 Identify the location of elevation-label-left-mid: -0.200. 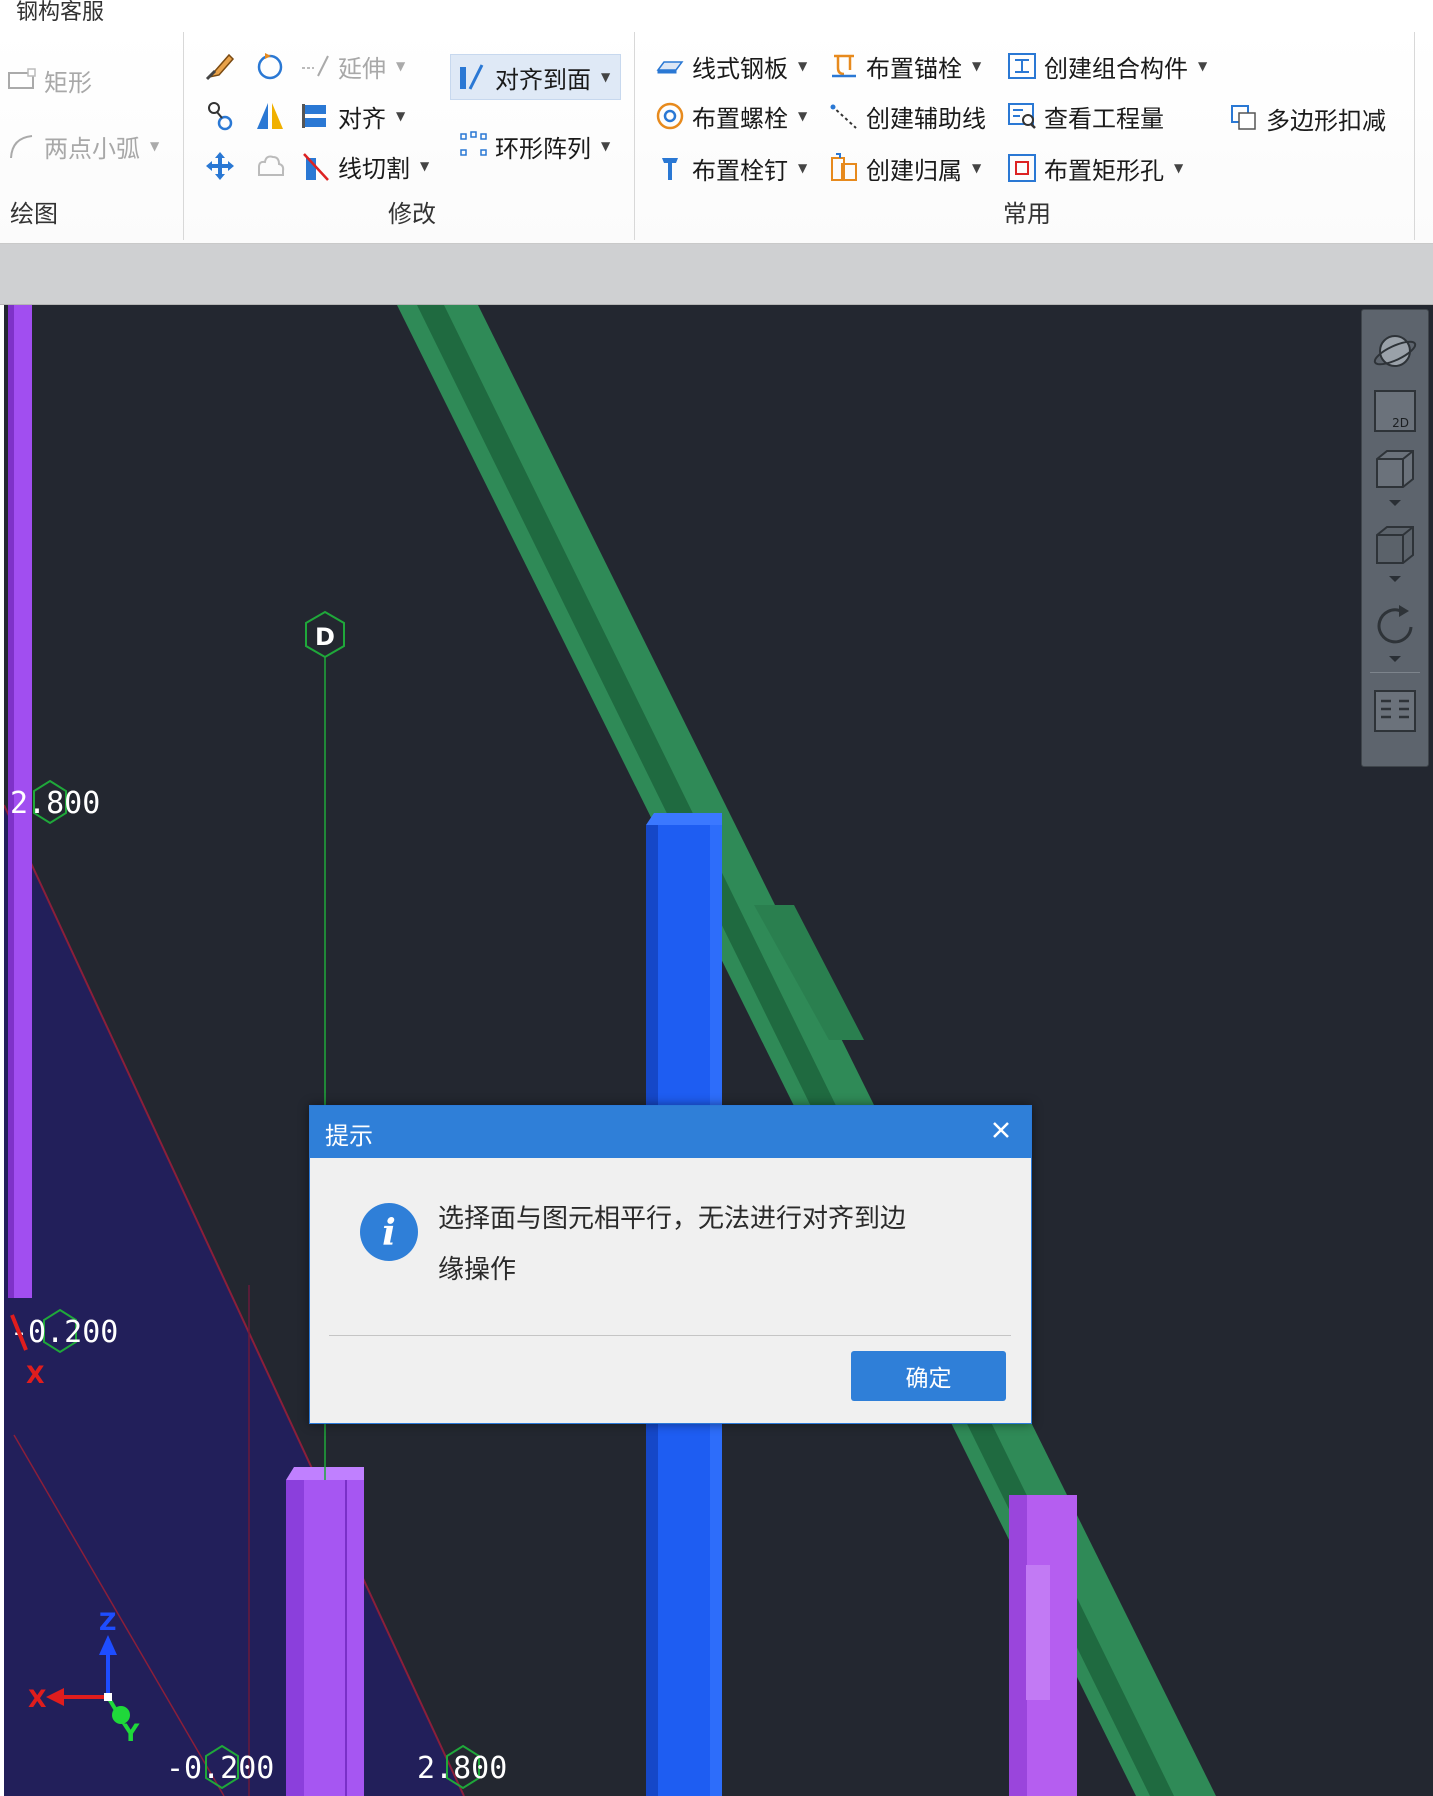
(64, 1332).